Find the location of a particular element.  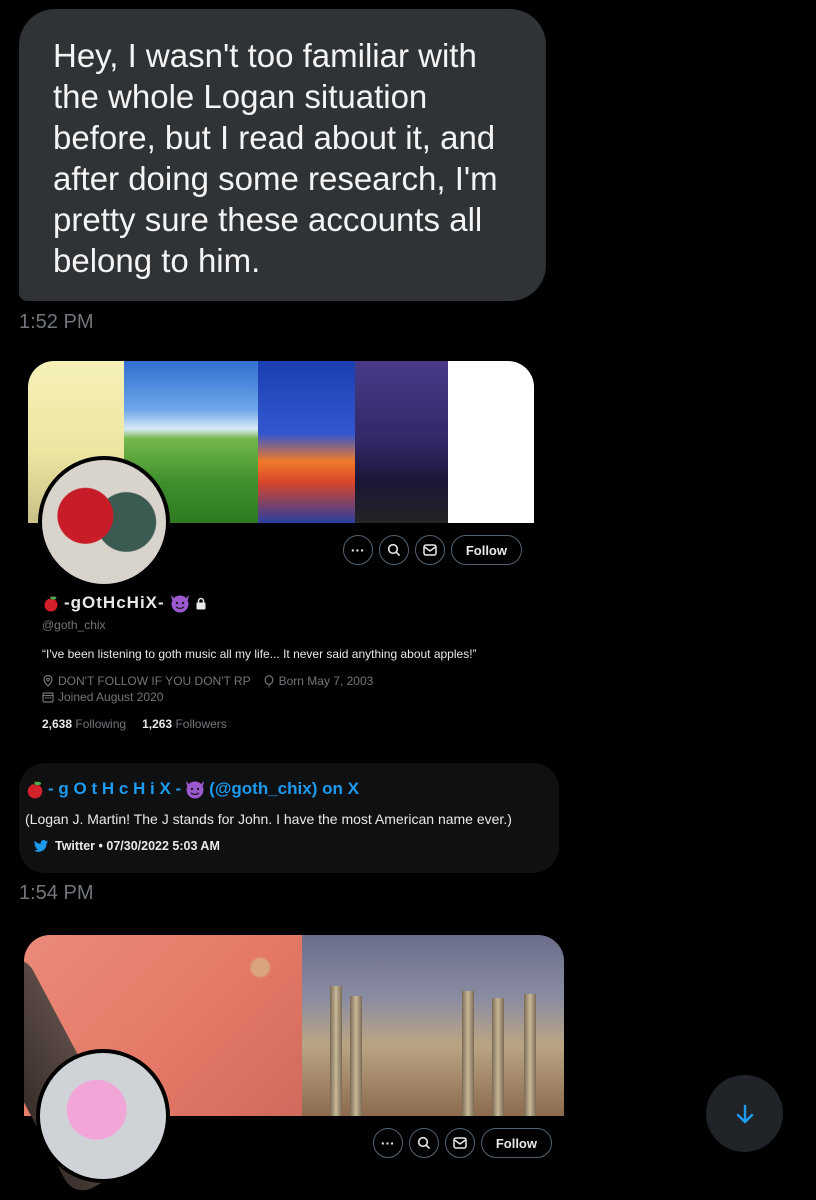

calendar-icon is located at coordinates (48, 697).